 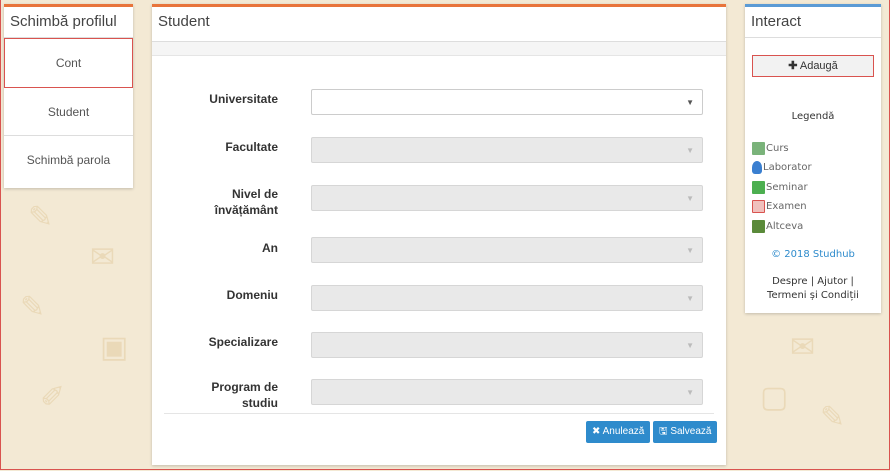 What do you see at coordinates (243, 99) in the screenshot?
I see `field-label-universitate: Universitate` at bounding box center [243, 99].